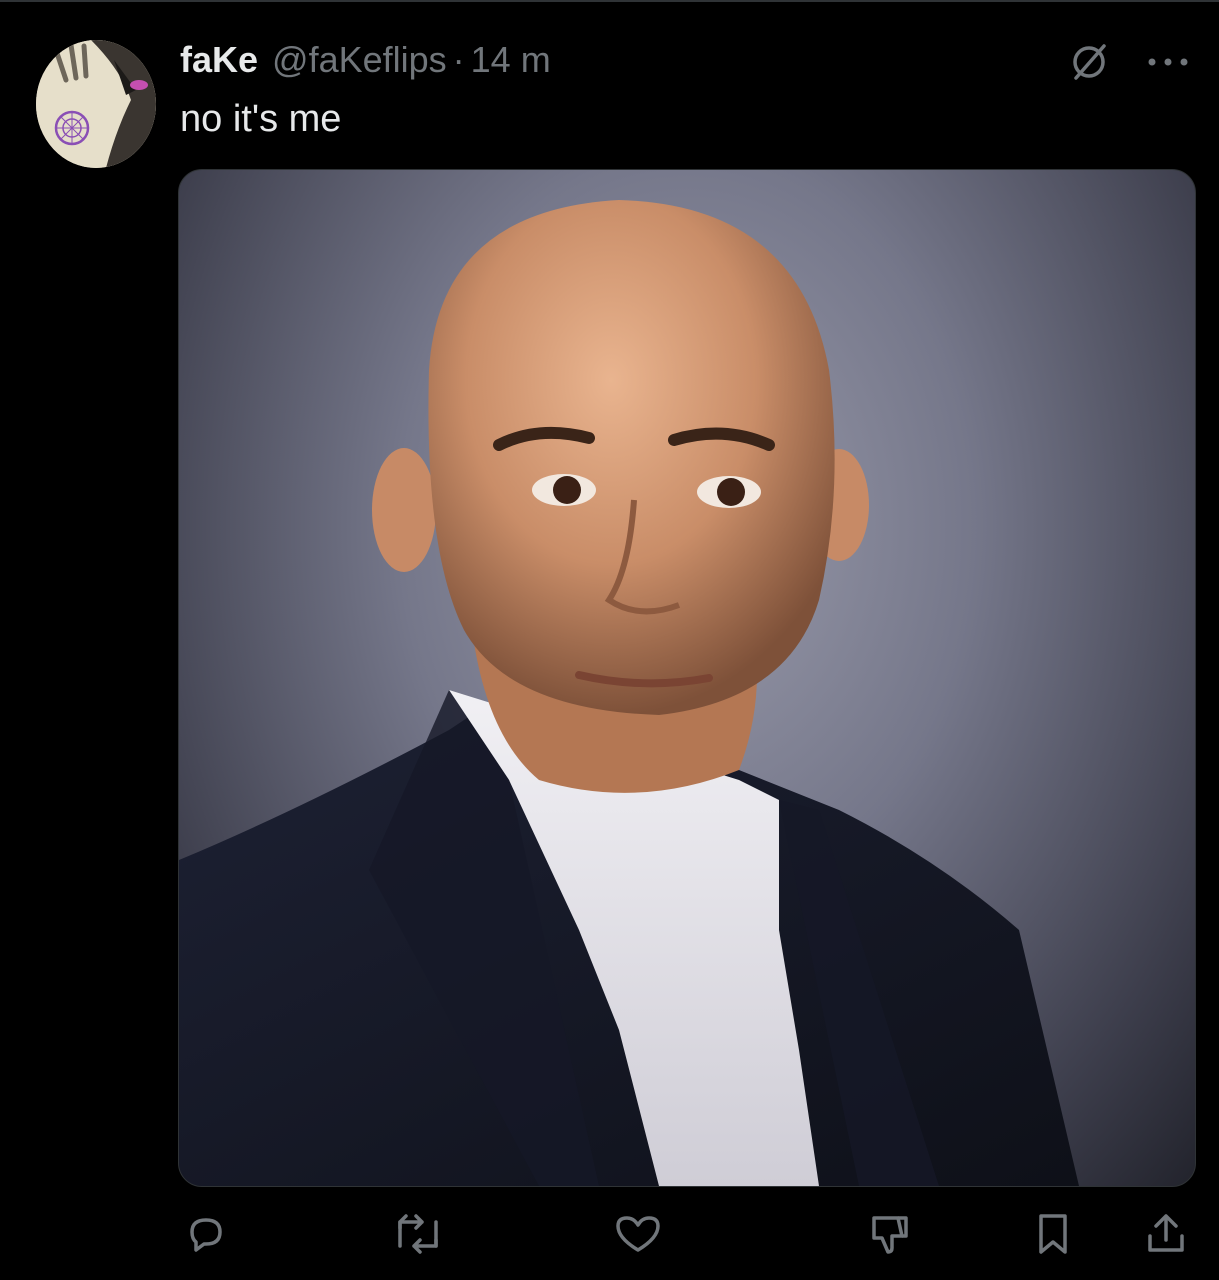  Describe the element at coordinates (359, 60) in the screenshot. I see `handle: @faKeflips` at that location.